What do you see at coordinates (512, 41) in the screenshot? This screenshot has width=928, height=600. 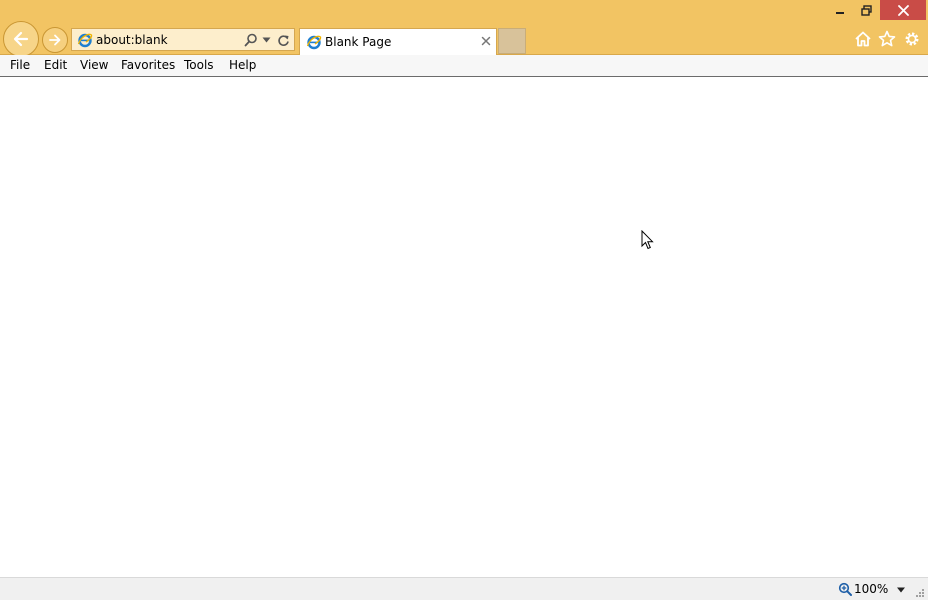 I see `new-tab-button` at bounding box center [512, 41].